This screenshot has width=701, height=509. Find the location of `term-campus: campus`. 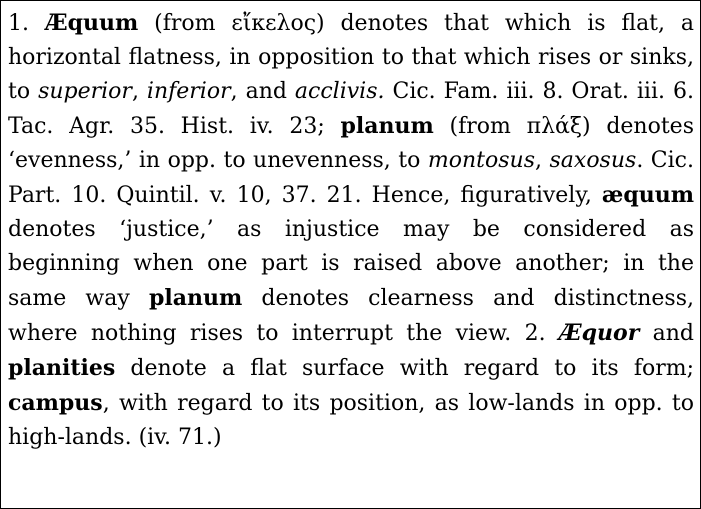

term-campus: campus is located at coordinates (55, 403).